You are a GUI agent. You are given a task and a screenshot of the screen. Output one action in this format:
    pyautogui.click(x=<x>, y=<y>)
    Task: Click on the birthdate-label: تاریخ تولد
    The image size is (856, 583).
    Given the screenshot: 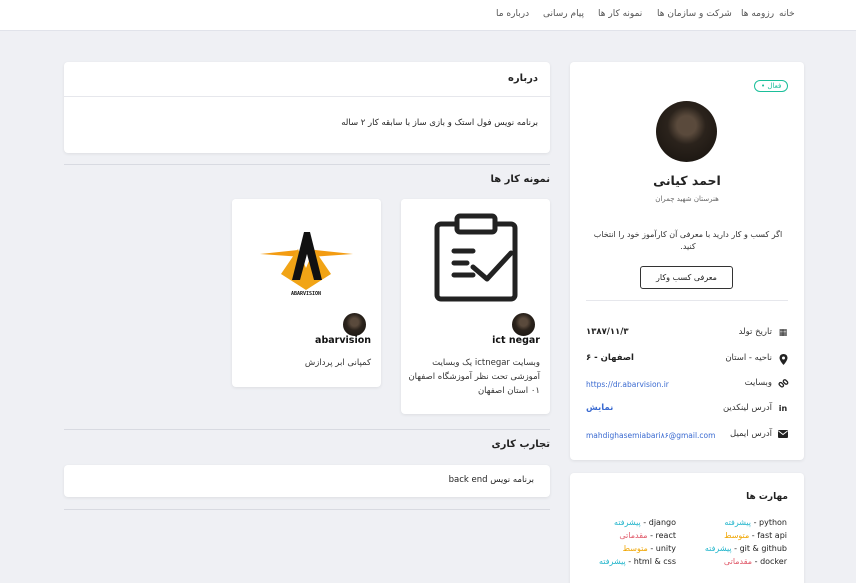 What is the action you would take?
    pyautogui.click(x=755, y=332)
    